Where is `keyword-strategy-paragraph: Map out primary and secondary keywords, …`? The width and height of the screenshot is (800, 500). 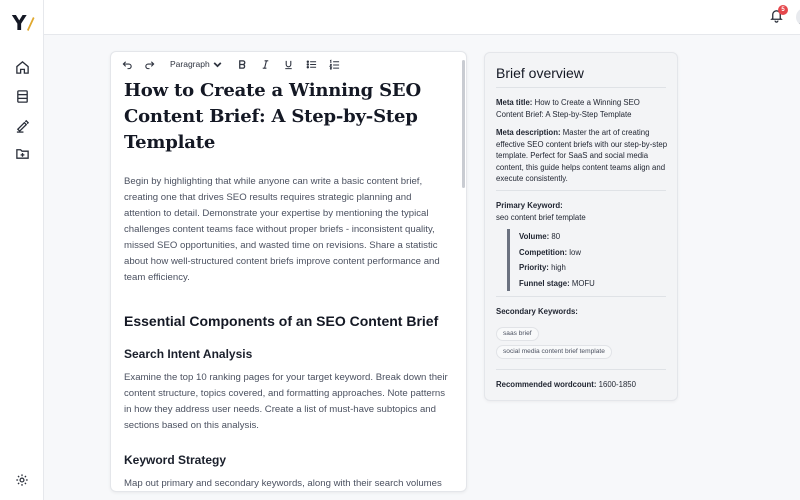 keyword-strategy-paragraph: Map out primary and secondary keywords, … is located at coordinates (283, 483).